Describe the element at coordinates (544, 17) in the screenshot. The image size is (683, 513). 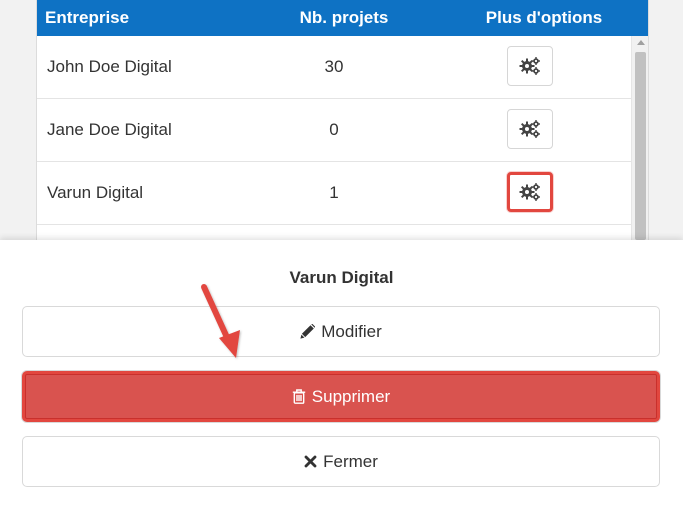
I see `column-header-options: Plus d'options` at that location.